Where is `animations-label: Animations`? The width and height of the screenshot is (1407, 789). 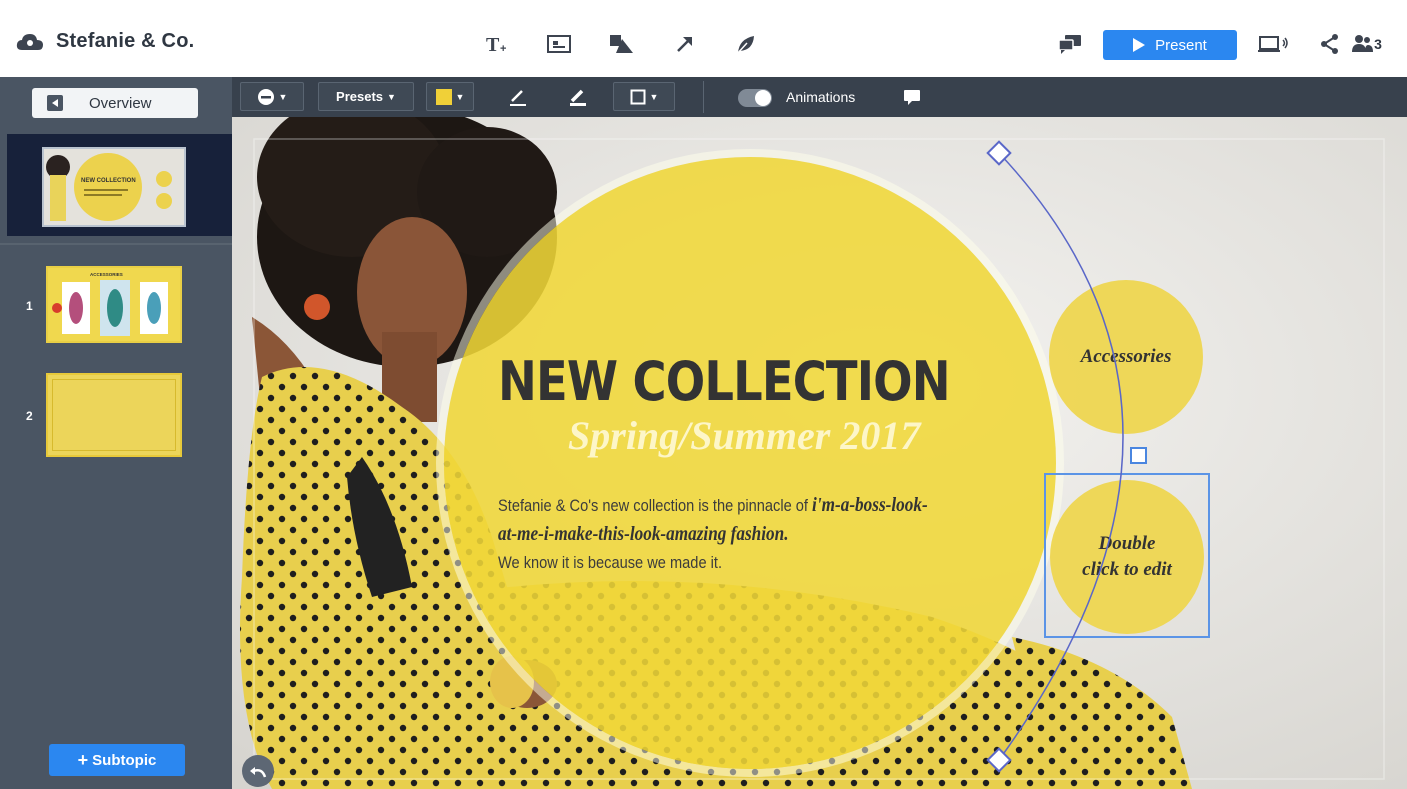
animations-label: Animations is located at coordinates (821, 97).